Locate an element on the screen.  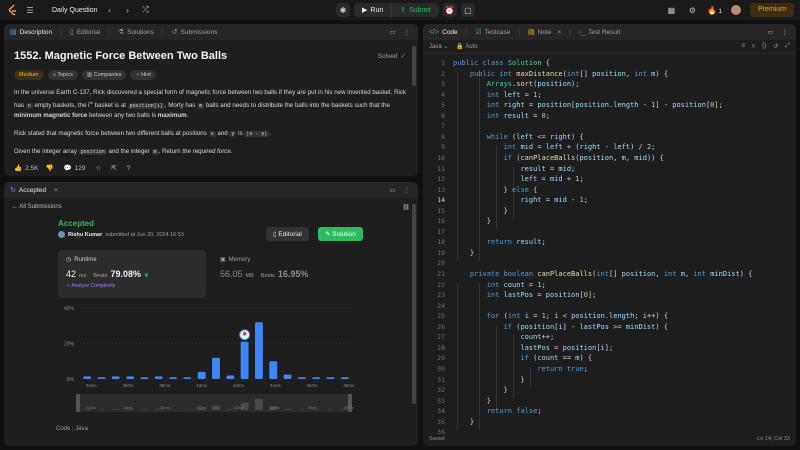
auto-toggle: 🔒 Auto is located at coordinates (466, 46).